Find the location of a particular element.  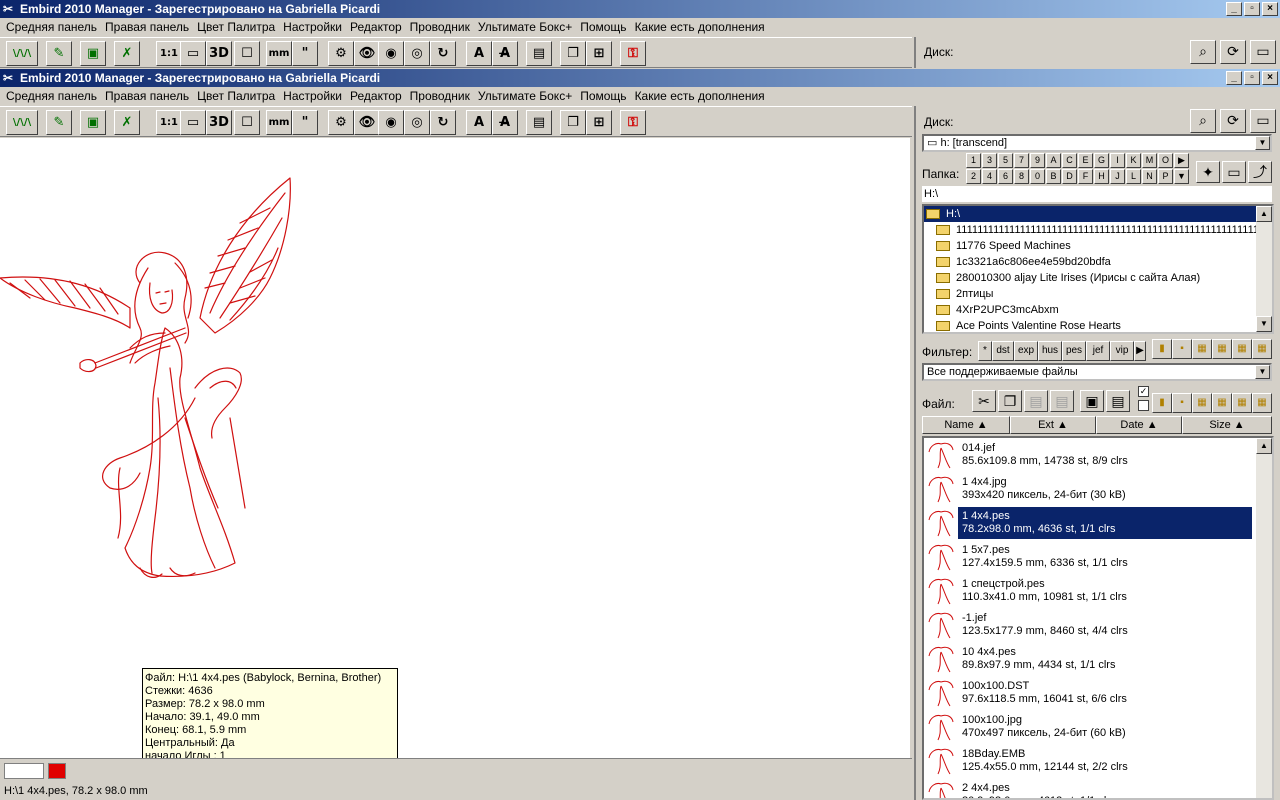

column-header-1: Ext ▲ is located at coordinates (1053, 425).